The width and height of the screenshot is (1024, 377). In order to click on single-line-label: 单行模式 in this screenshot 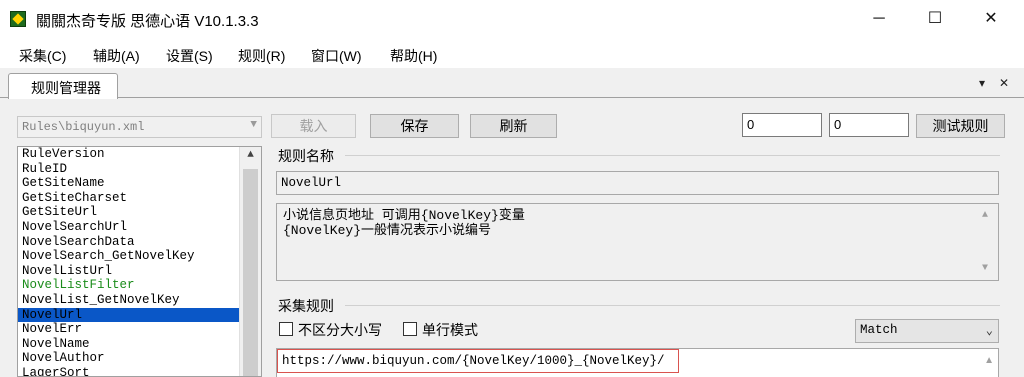, I will do `click(450, 330)`.